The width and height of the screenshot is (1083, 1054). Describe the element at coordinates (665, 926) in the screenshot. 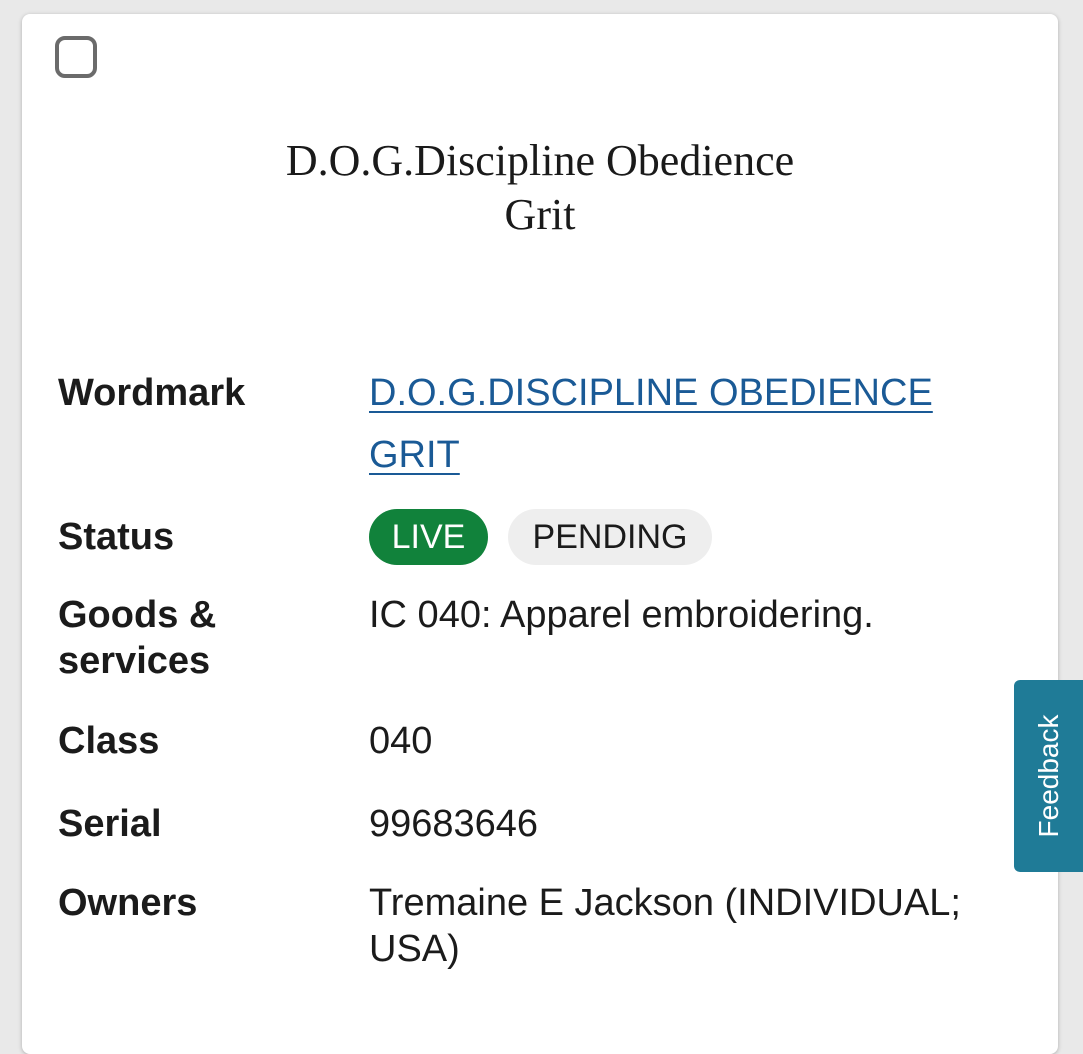

I see `owners-value: Tremaine E Jackson (INDIVIDUAL; USA)` at that location.